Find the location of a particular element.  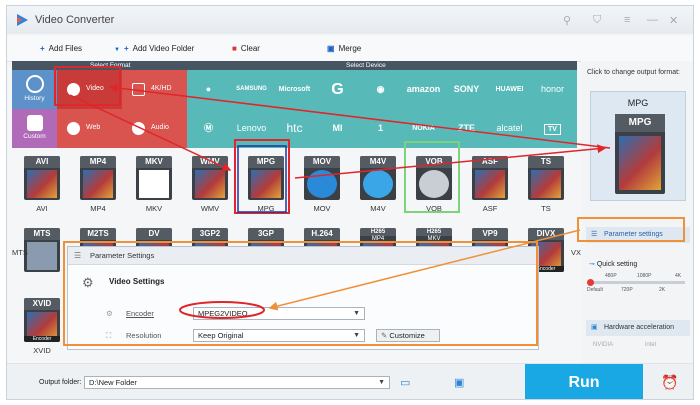

device-honor: honor is located at coordinates (552, 89).